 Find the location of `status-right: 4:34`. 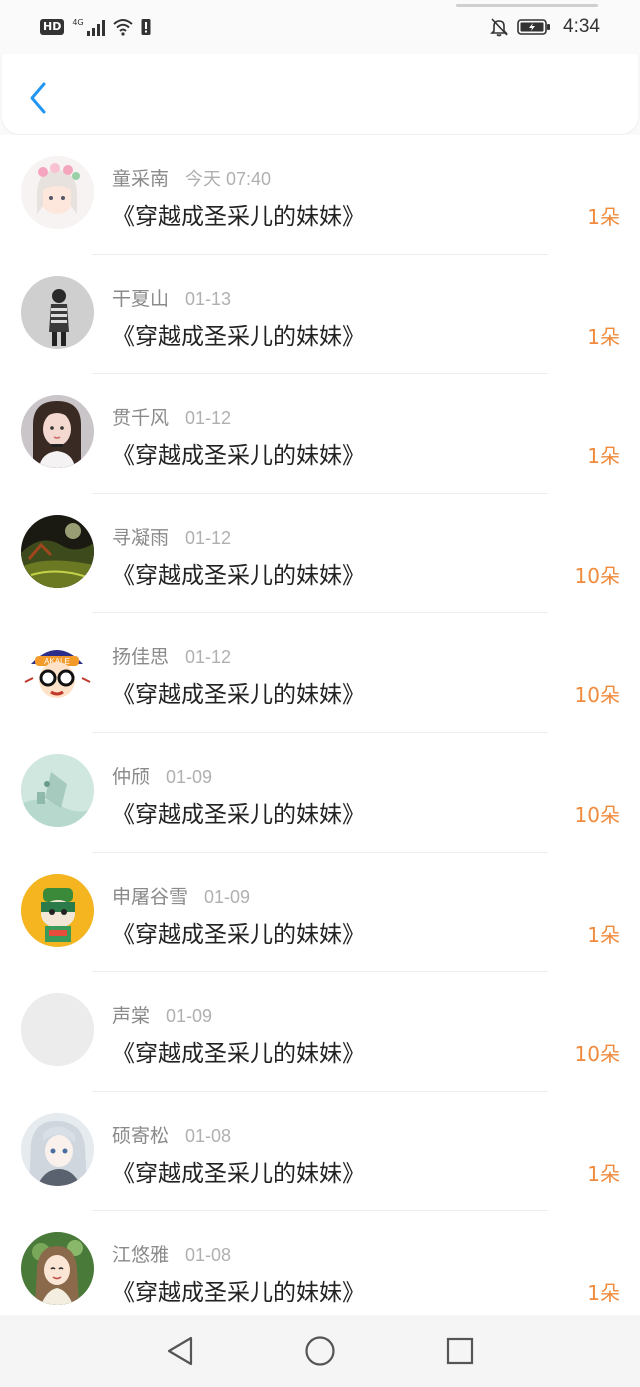

status-right: 4:34 is located at coordinates (544, 27).